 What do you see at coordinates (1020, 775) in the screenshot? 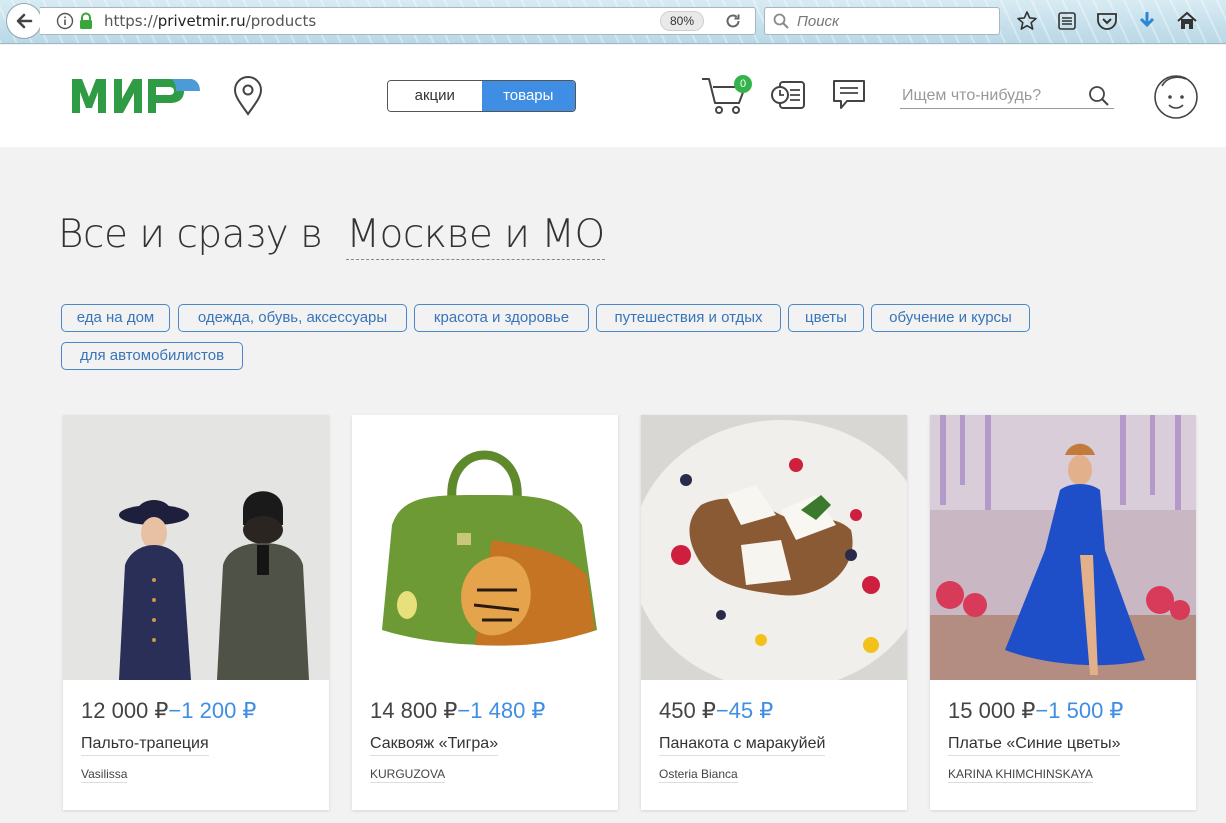
I see `shop-name: KARINA KHIMCHINSKAYA` at bounding box center [1020, 775].